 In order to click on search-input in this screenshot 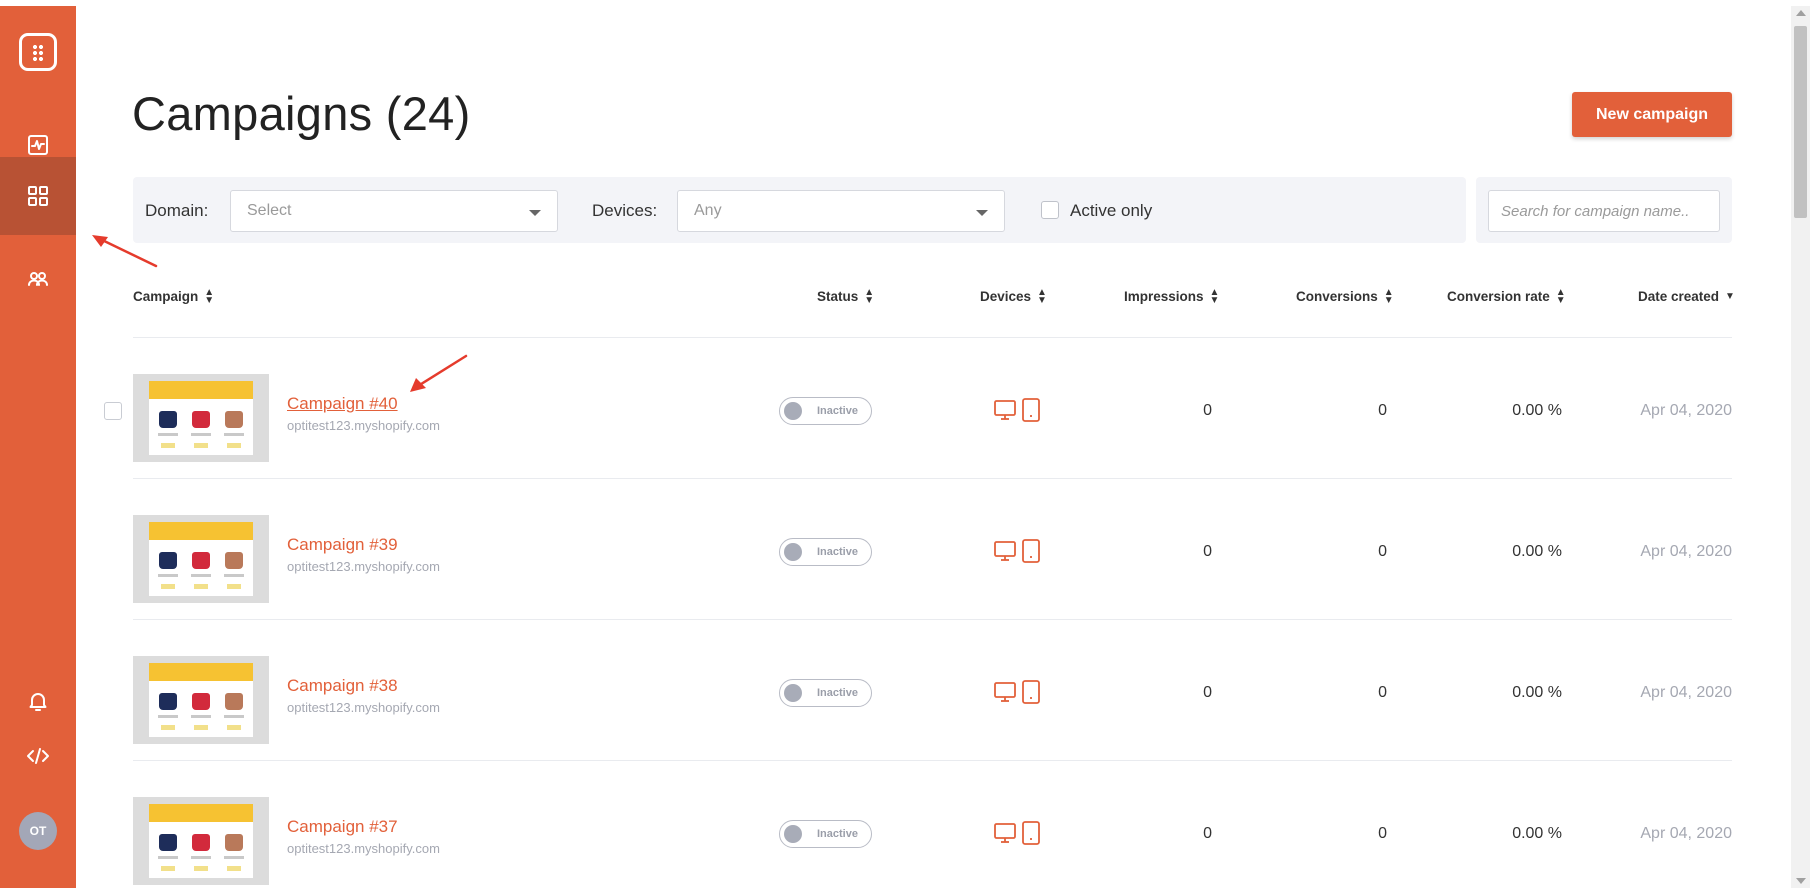, I will do `click(1604, 211)`.